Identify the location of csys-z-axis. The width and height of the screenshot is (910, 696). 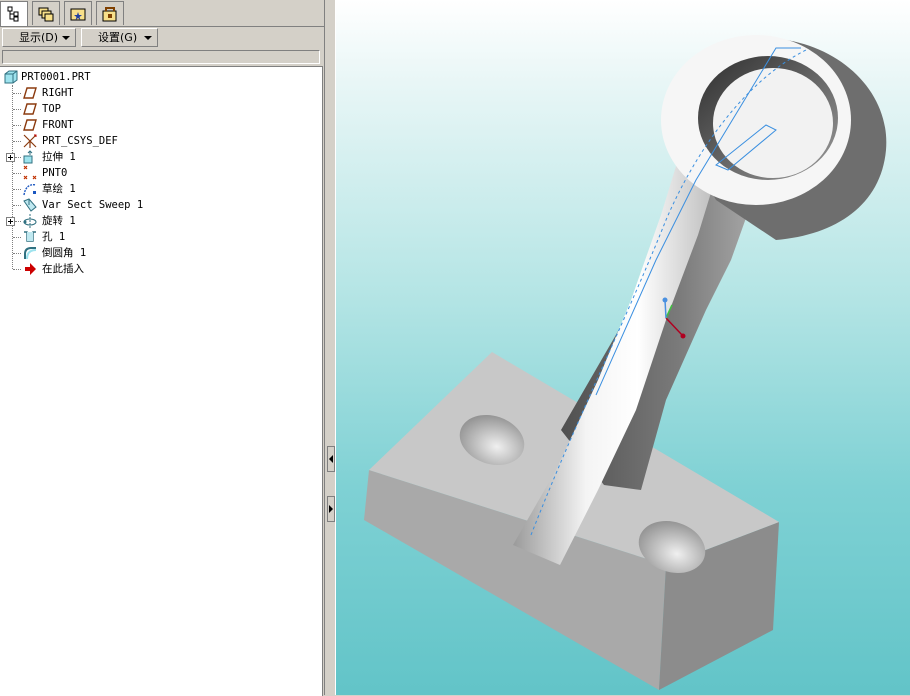
(665, 309).